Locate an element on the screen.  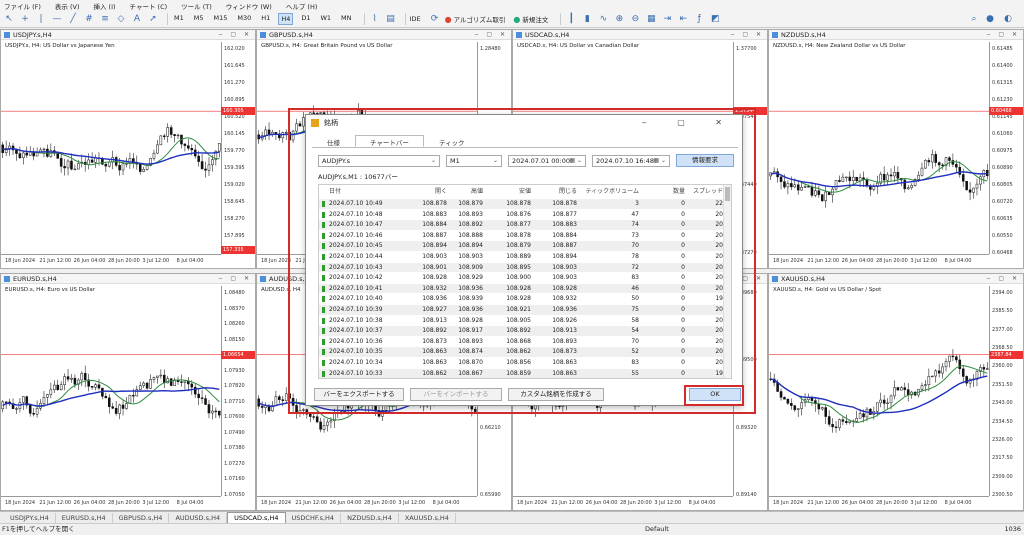
timeframe-h4: H4 is located at coordinates (286, 19).